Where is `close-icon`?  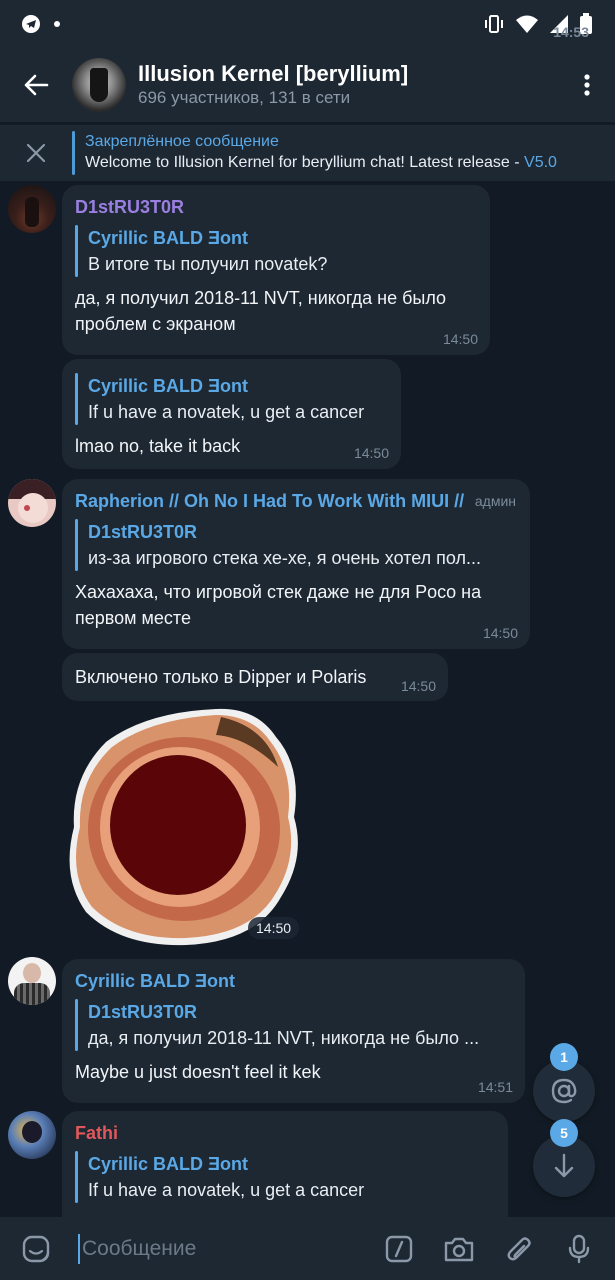
close-icon is located at coordinates (36, 153).